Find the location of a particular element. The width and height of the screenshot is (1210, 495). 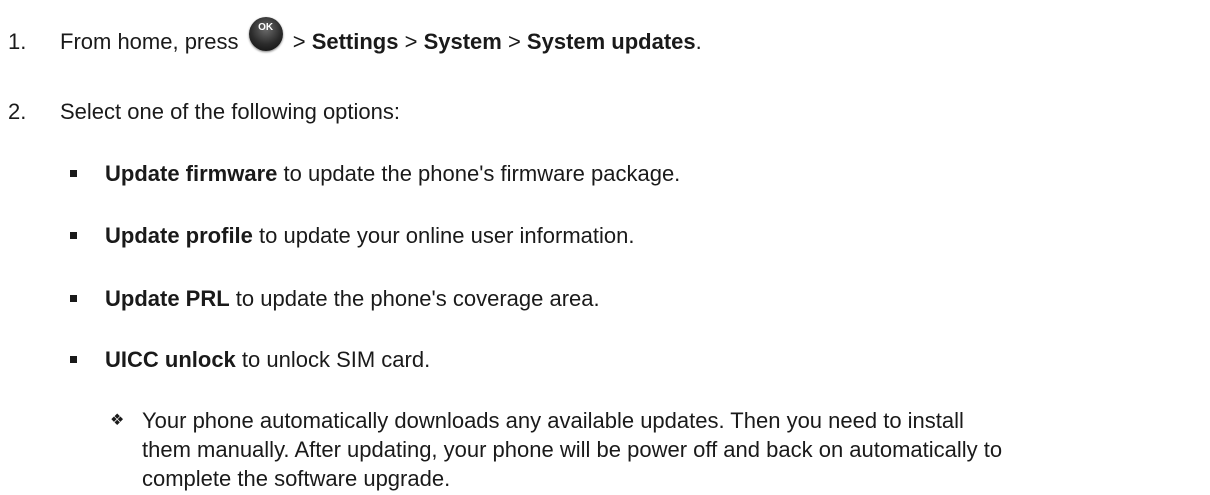

menu-path-system-updates: System updates is located at coordinates (611, 41).